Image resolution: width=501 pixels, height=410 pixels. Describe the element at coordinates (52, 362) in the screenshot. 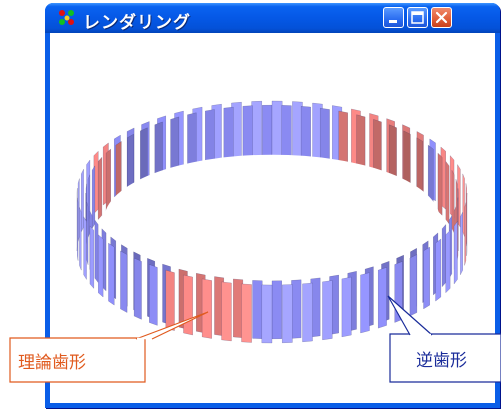

I see `callout-theoretical-tooth: 理論歯形` at that location.